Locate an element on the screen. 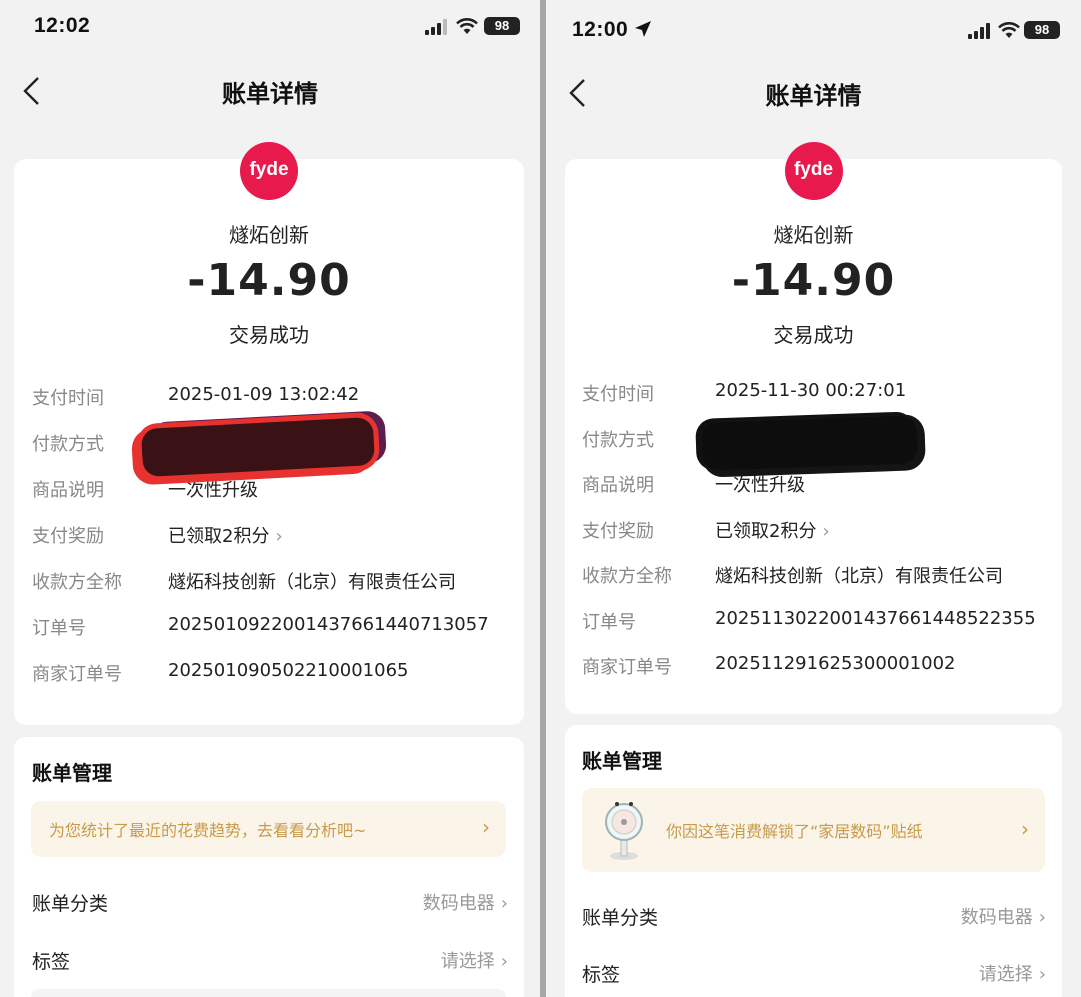  row-order-number: 订单号 2025010922001437661440713057 is located at coordinates (273, 637).